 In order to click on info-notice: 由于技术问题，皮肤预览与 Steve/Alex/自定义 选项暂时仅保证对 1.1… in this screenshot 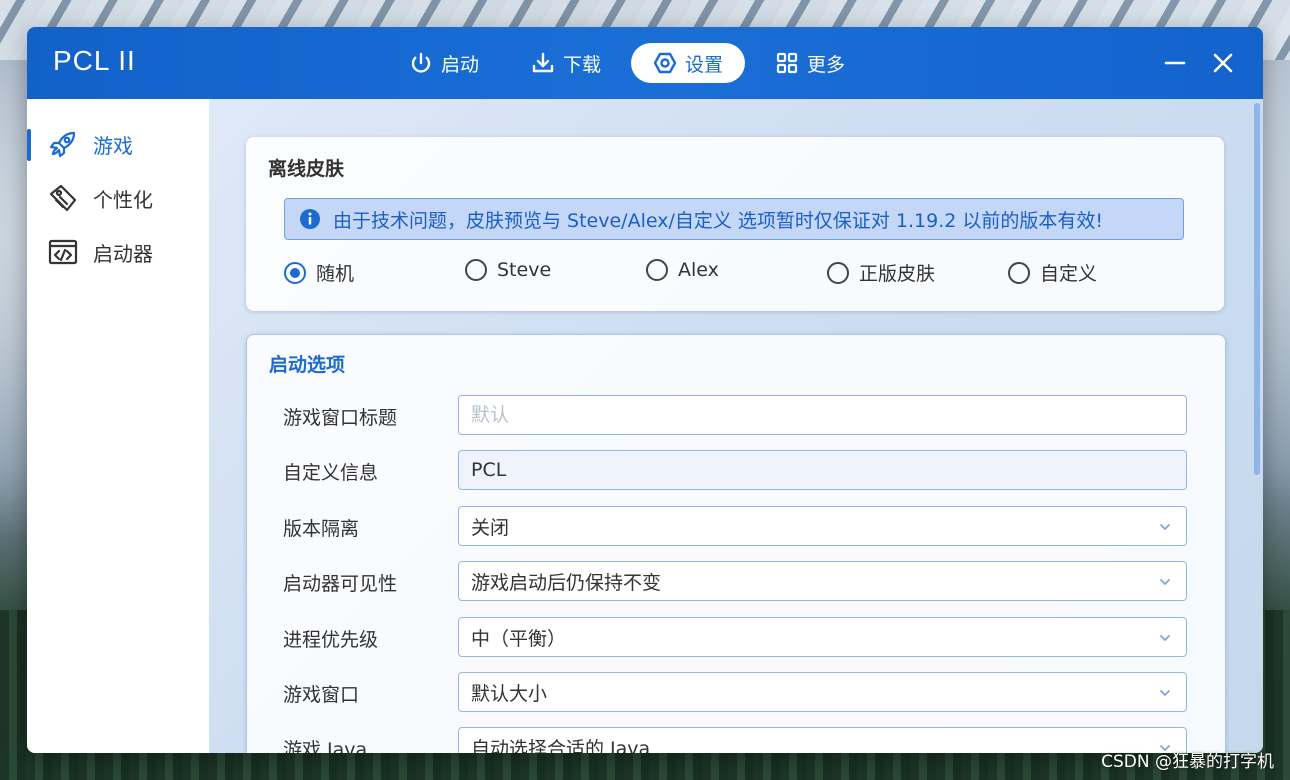, I will do `click(734, 219)`.